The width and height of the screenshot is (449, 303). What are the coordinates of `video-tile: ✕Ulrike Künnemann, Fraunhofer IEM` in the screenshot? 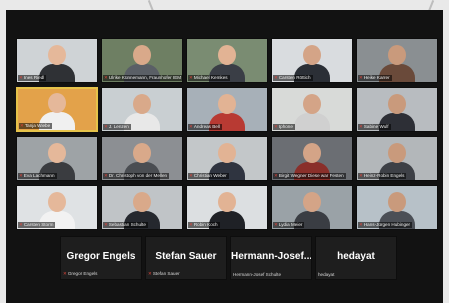 It's located at (142, 60).